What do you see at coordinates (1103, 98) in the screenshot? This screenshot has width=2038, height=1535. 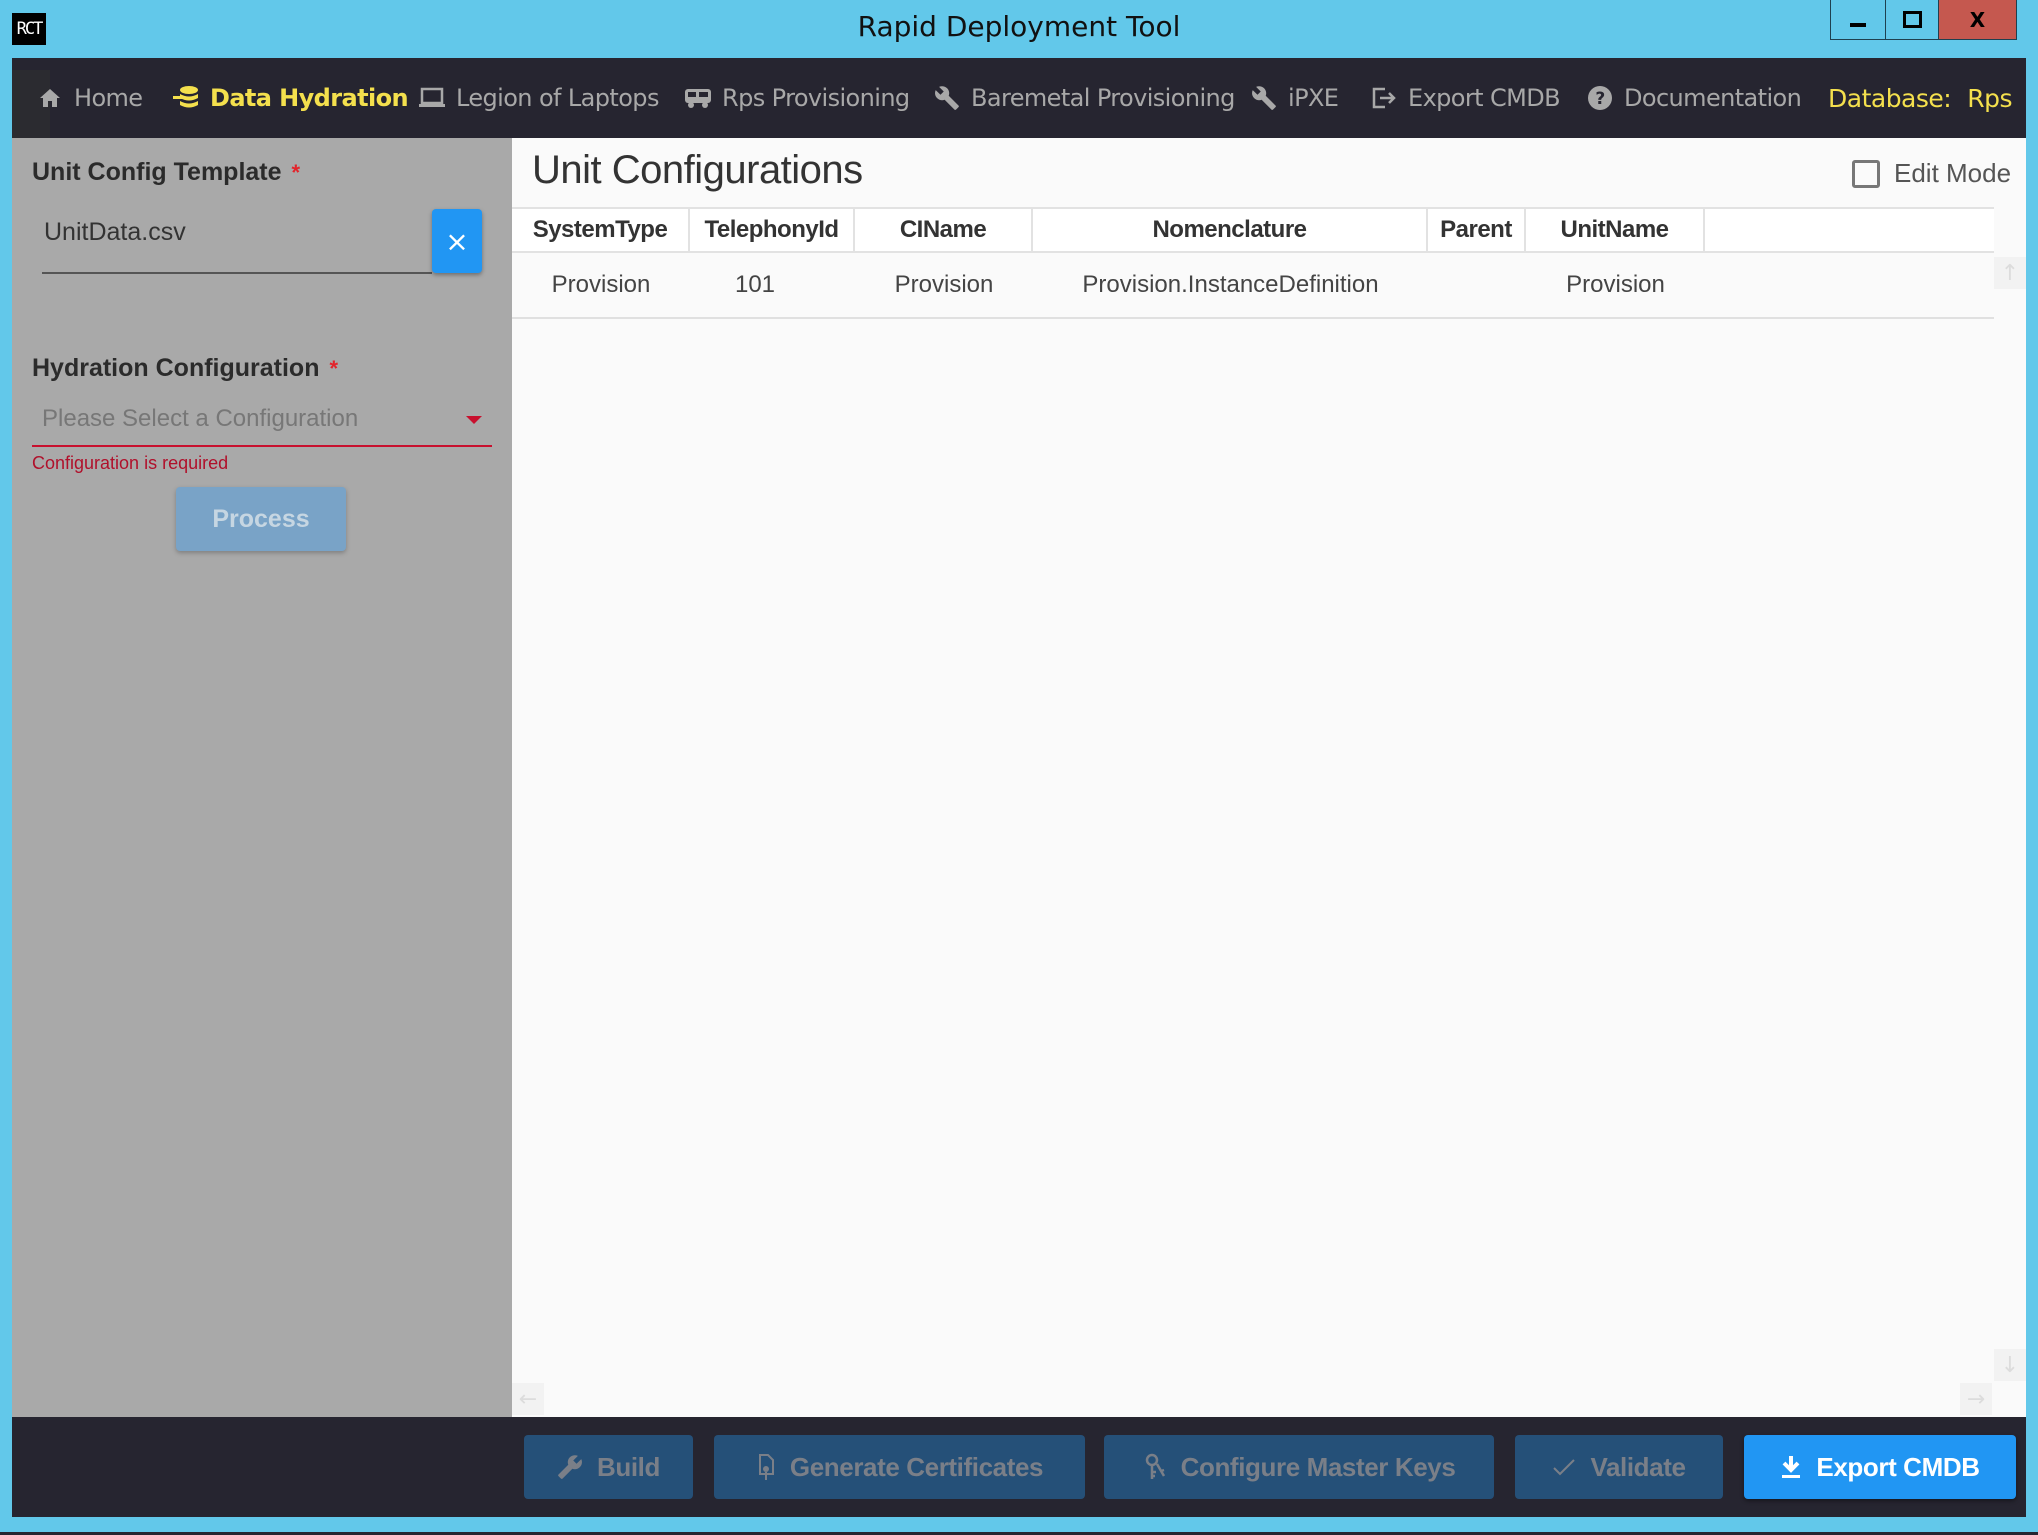 I see `nav-item-label: Baremetal Provisioning` at bounding box center [1103, 98].